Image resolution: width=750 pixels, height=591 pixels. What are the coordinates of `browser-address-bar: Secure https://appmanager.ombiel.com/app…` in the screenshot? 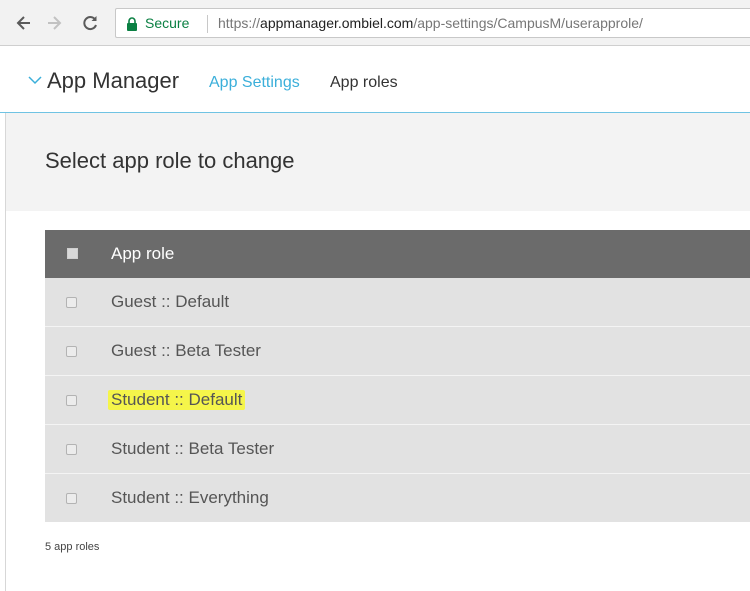 It's located at (375, 23).